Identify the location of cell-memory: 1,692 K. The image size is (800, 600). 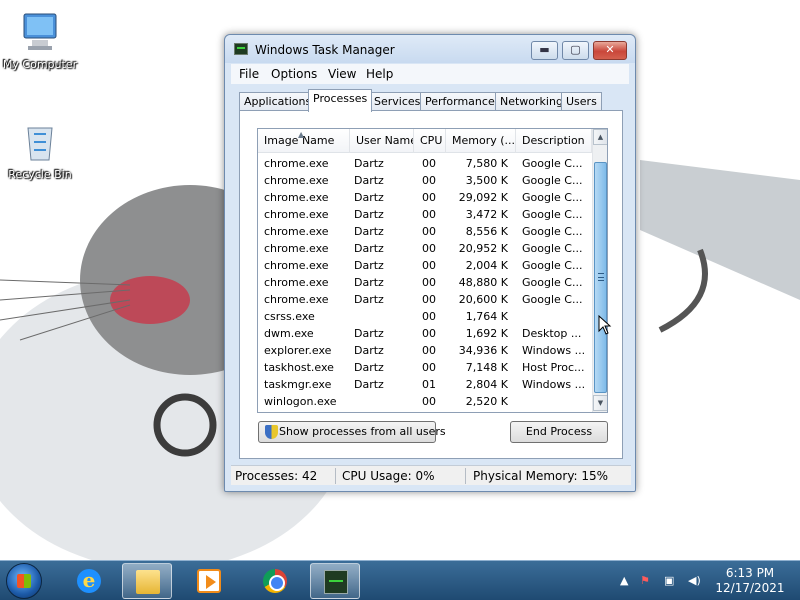
(486, 333).